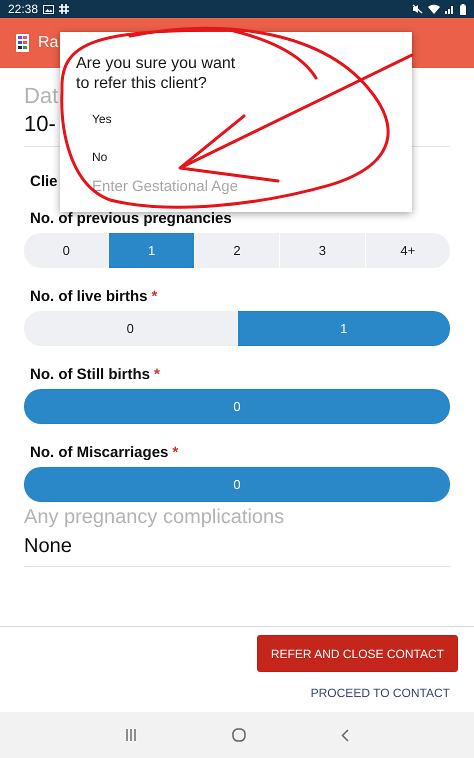 The width and height of the screenshot is (474, 758). Describe the element at coordinates (48, 546) in the screenshot. I see `field-value: None` at that location.